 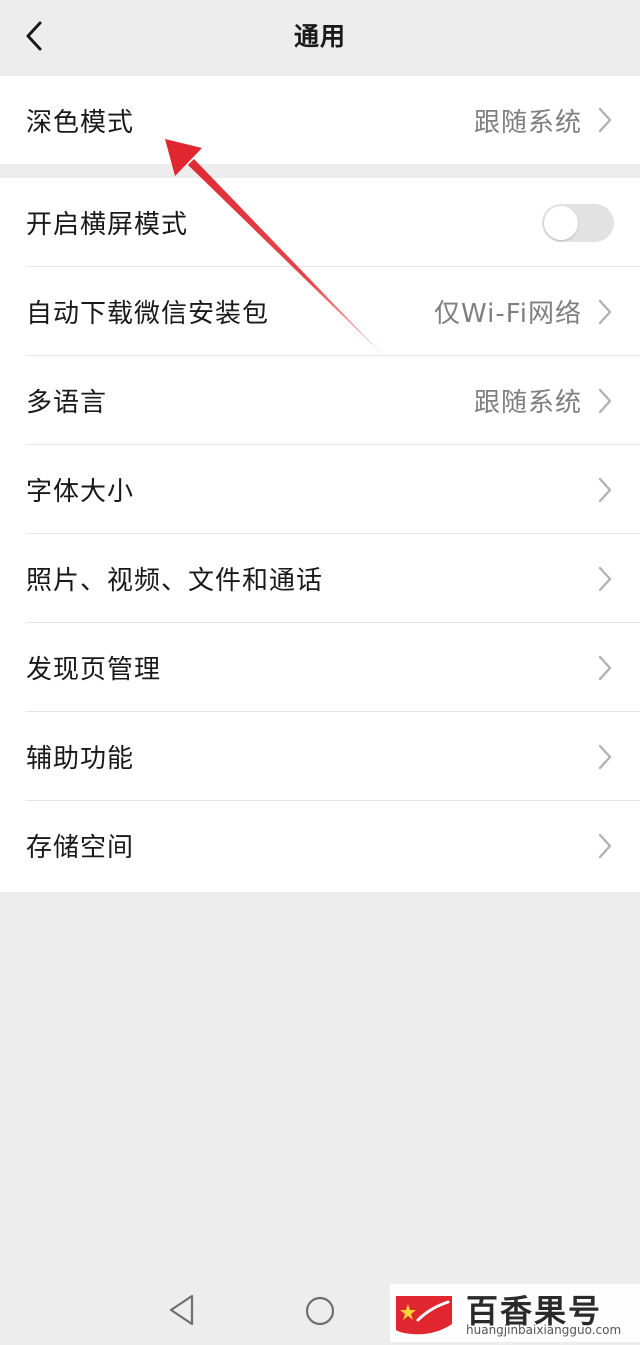 I want to click on setting-label: 多语言, so click(x=67, y=403).